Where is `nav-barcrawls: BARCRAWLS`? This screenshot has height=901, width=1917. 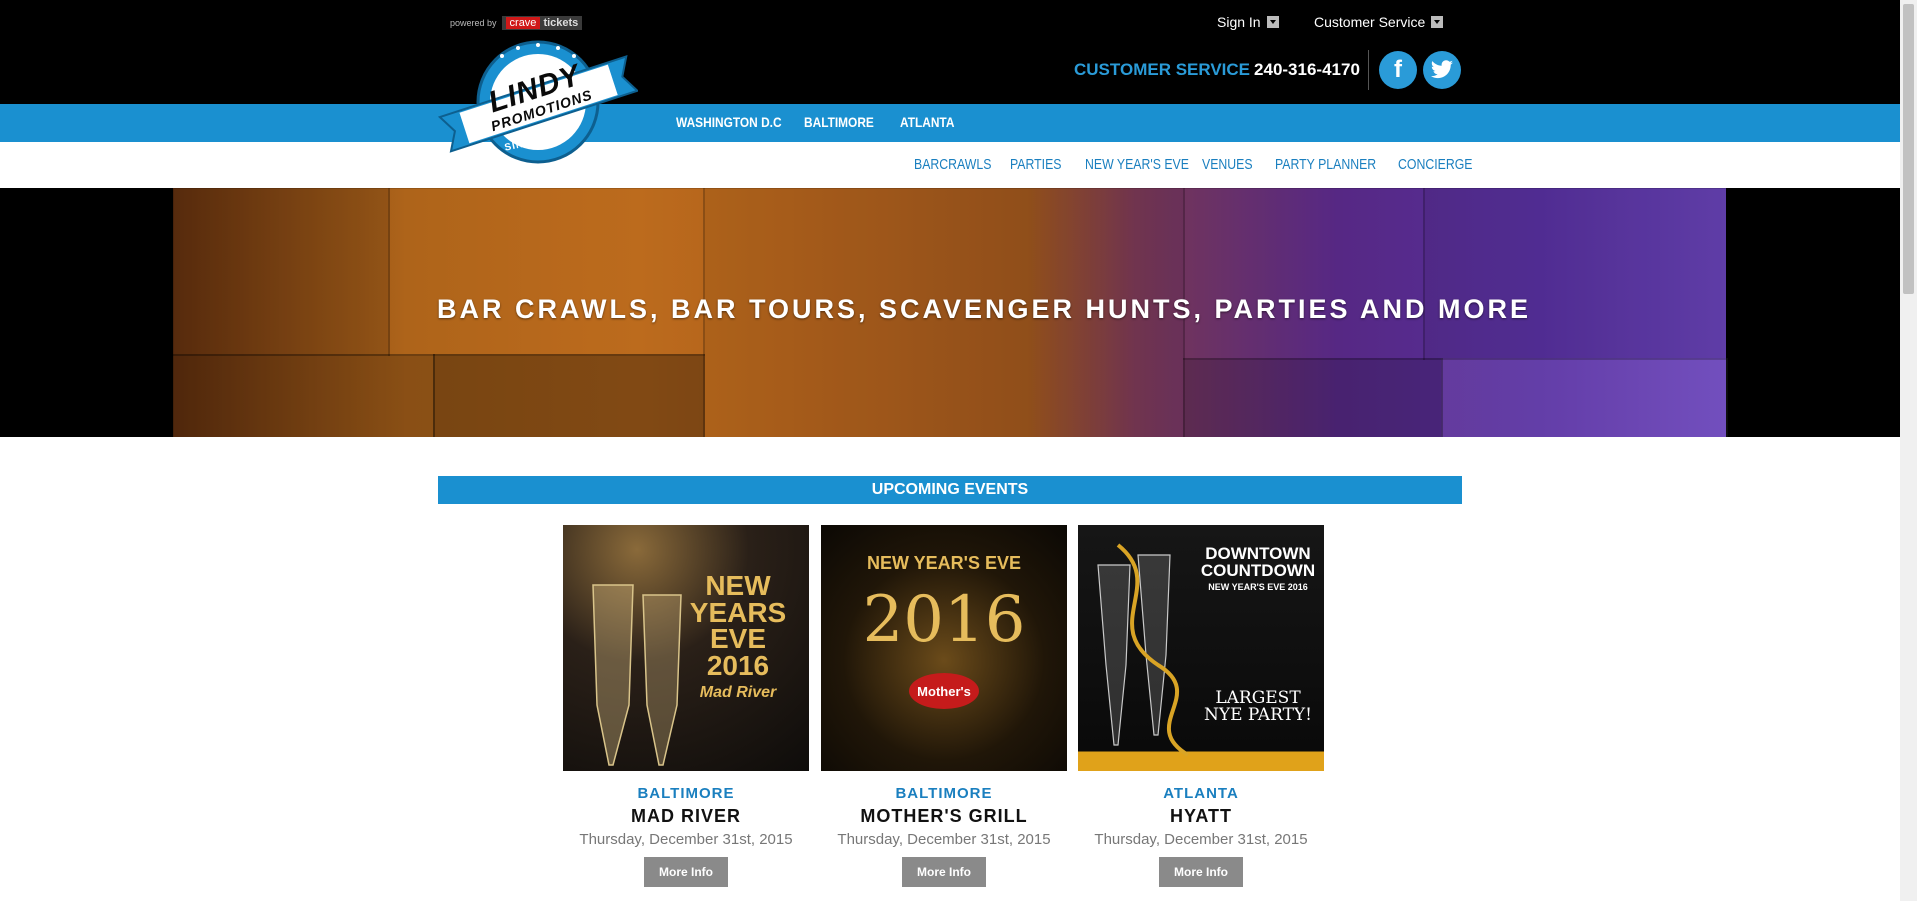 nav-barcrawls: BARCRAWLS is located at coordinates (952, 164).